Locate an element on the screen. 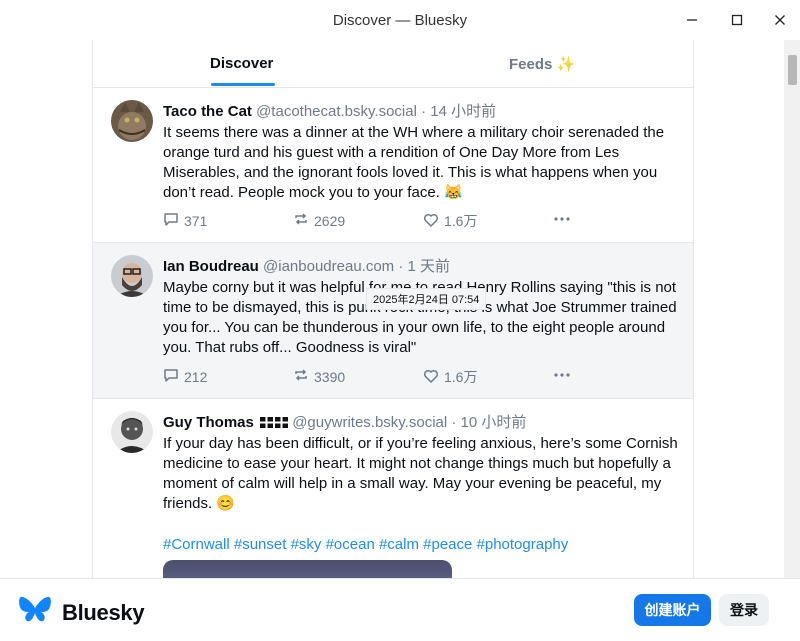 The image size is (800, 641). reply-button: 212 is located at coordinates (185, 376).